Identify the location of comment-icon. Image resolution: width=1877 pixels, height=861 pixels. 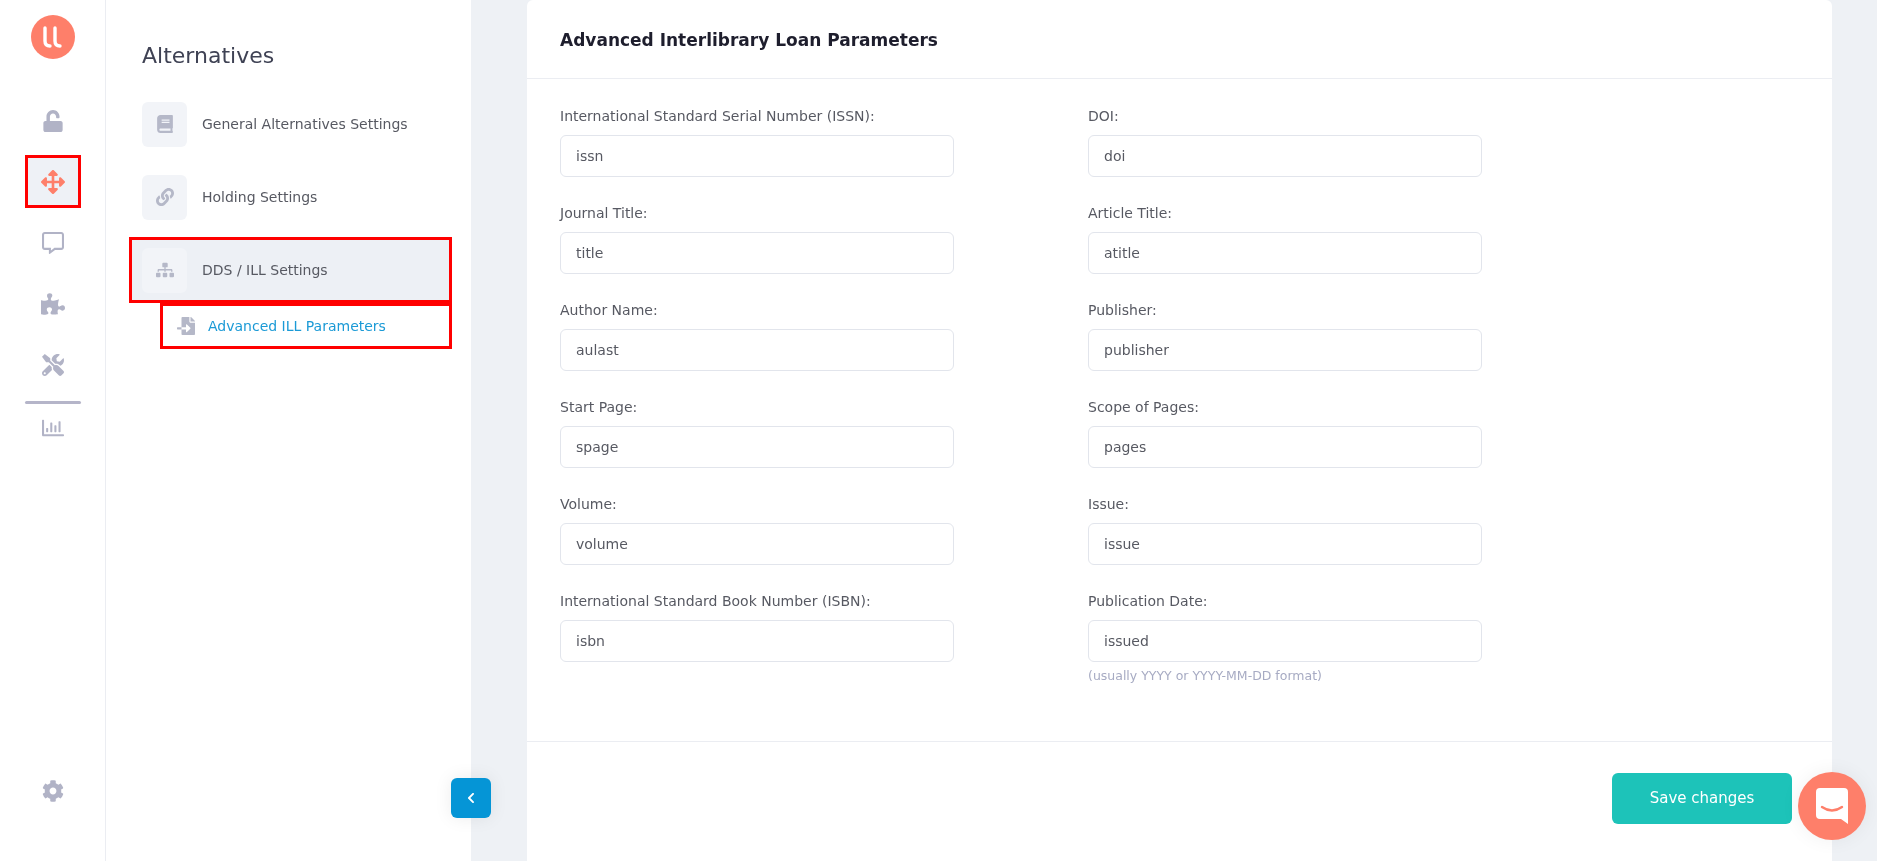
(52, 242).